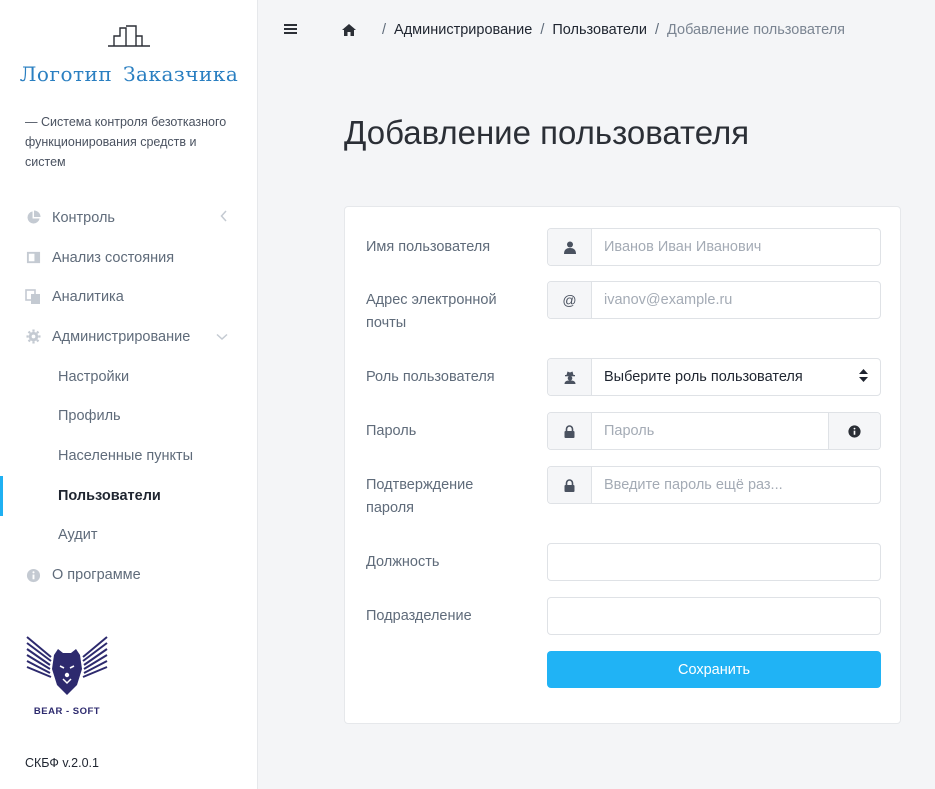 Image resolution: width=935 pixels, height=789 pixels. I want to click on sidebar-item-label: Профиль, so click(89, 416).